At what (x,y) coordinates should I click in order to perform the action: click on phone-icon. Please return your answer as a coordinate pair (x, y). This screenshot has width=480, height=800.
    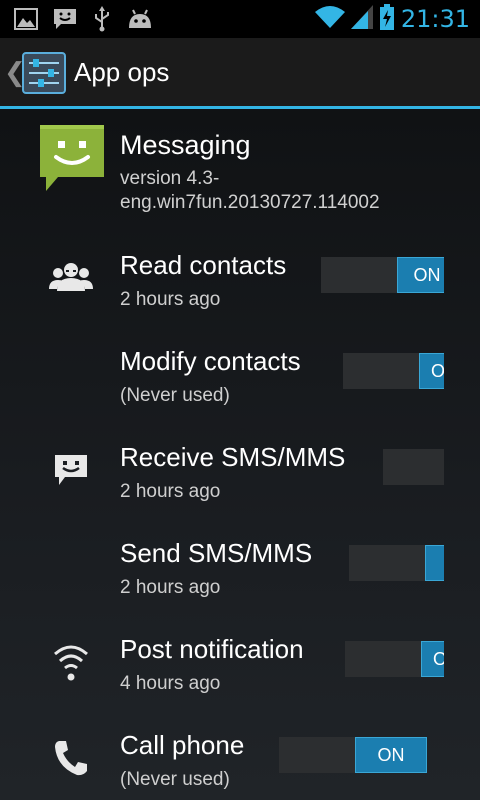
    Looking at the image, I should click on (71, 758).